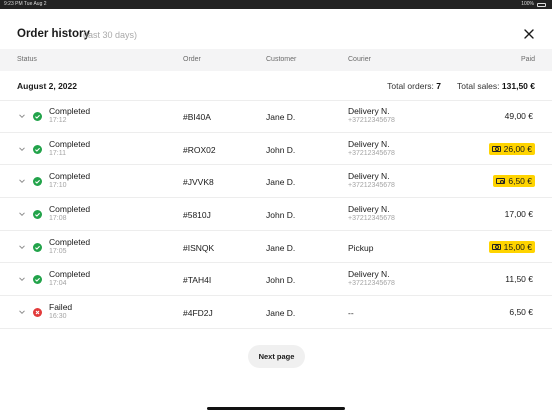  Describe the element at coordinates (37, 313) in the screenshot. I see `x-circle-icon` at that location.